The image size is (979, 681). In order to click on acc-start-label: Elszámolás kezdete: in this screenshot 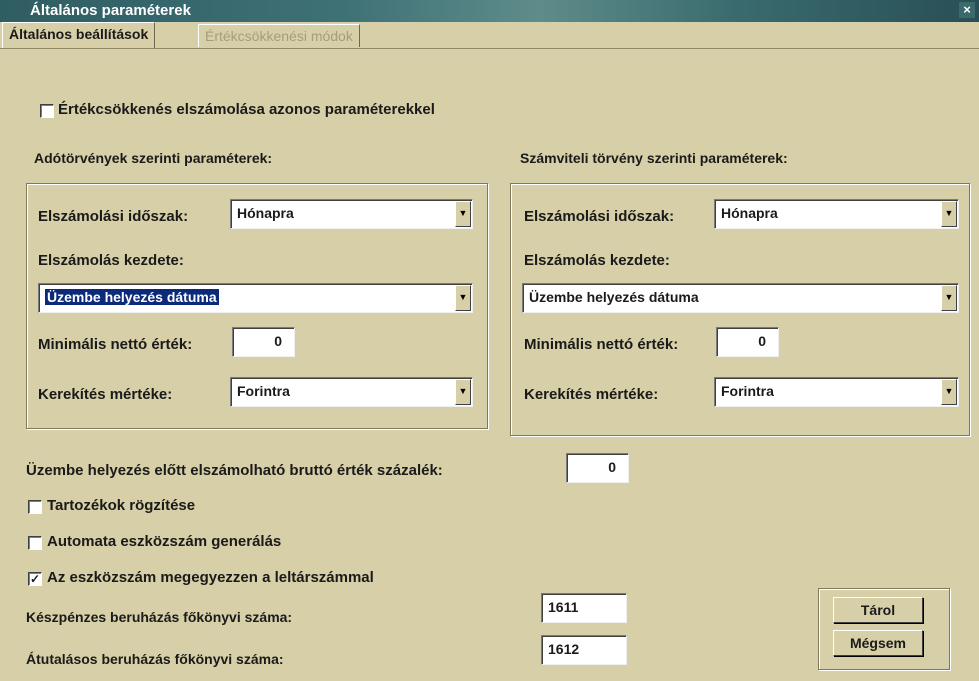, I will do `click(597, 260)`.